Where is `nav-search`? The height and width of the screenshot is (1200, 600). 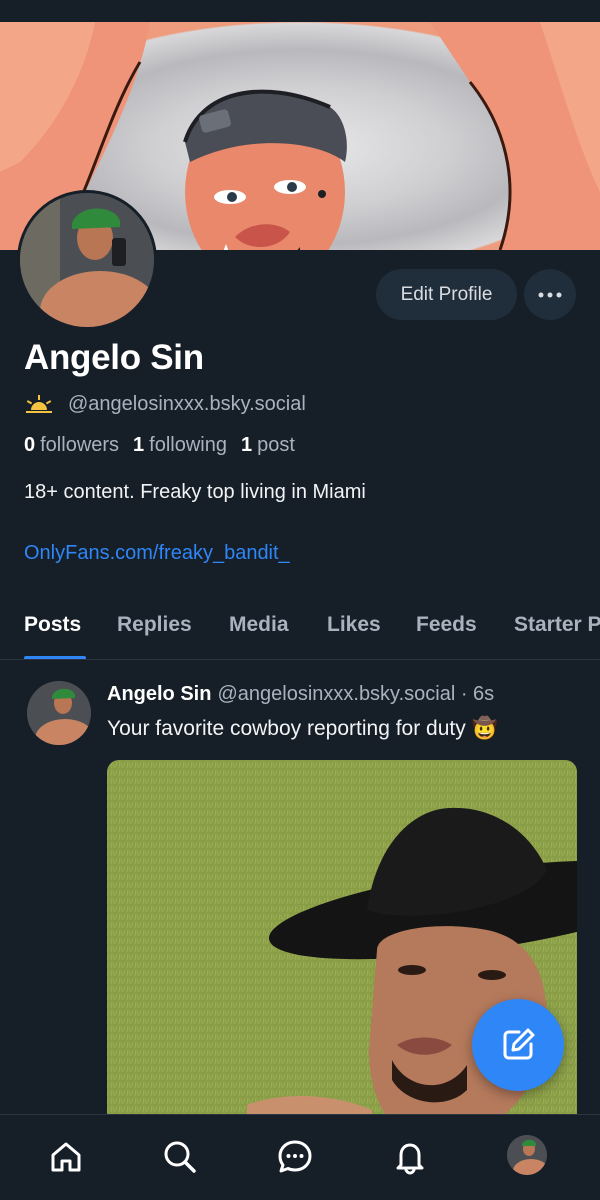 nav-search is located at coordinates (180, 1157).